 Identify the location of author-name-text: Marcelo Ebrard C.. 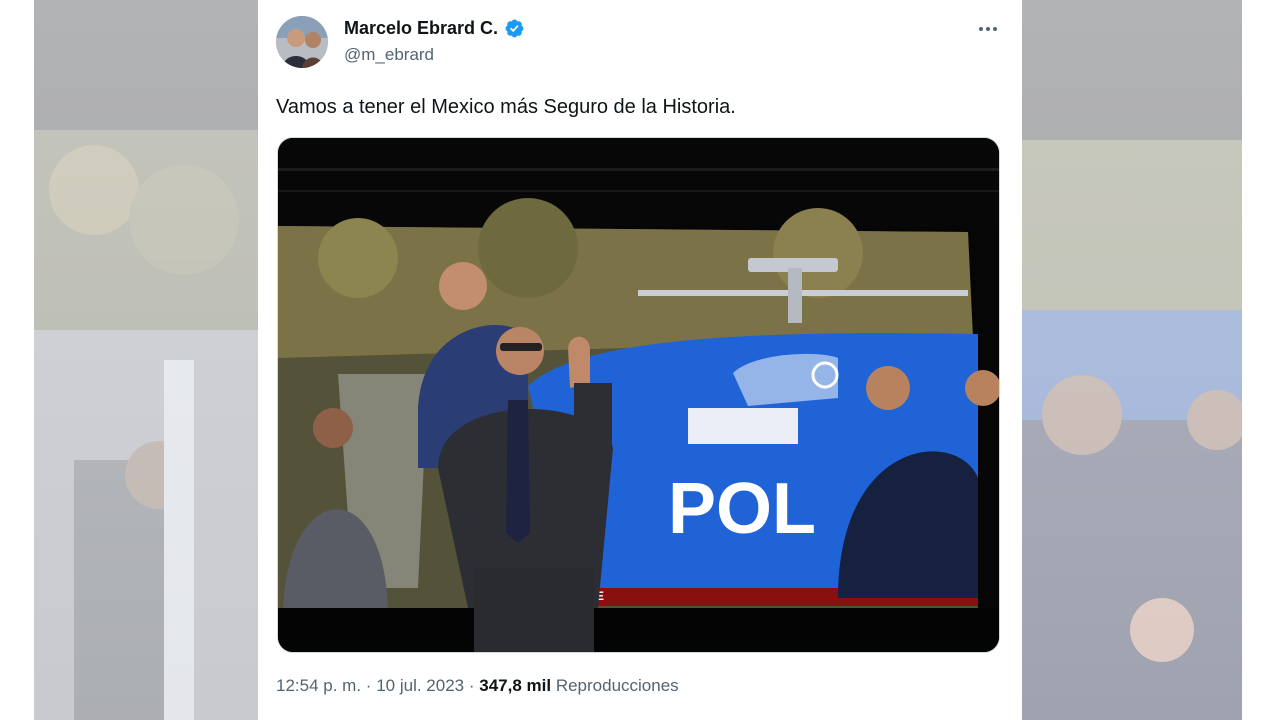
(421, 28).